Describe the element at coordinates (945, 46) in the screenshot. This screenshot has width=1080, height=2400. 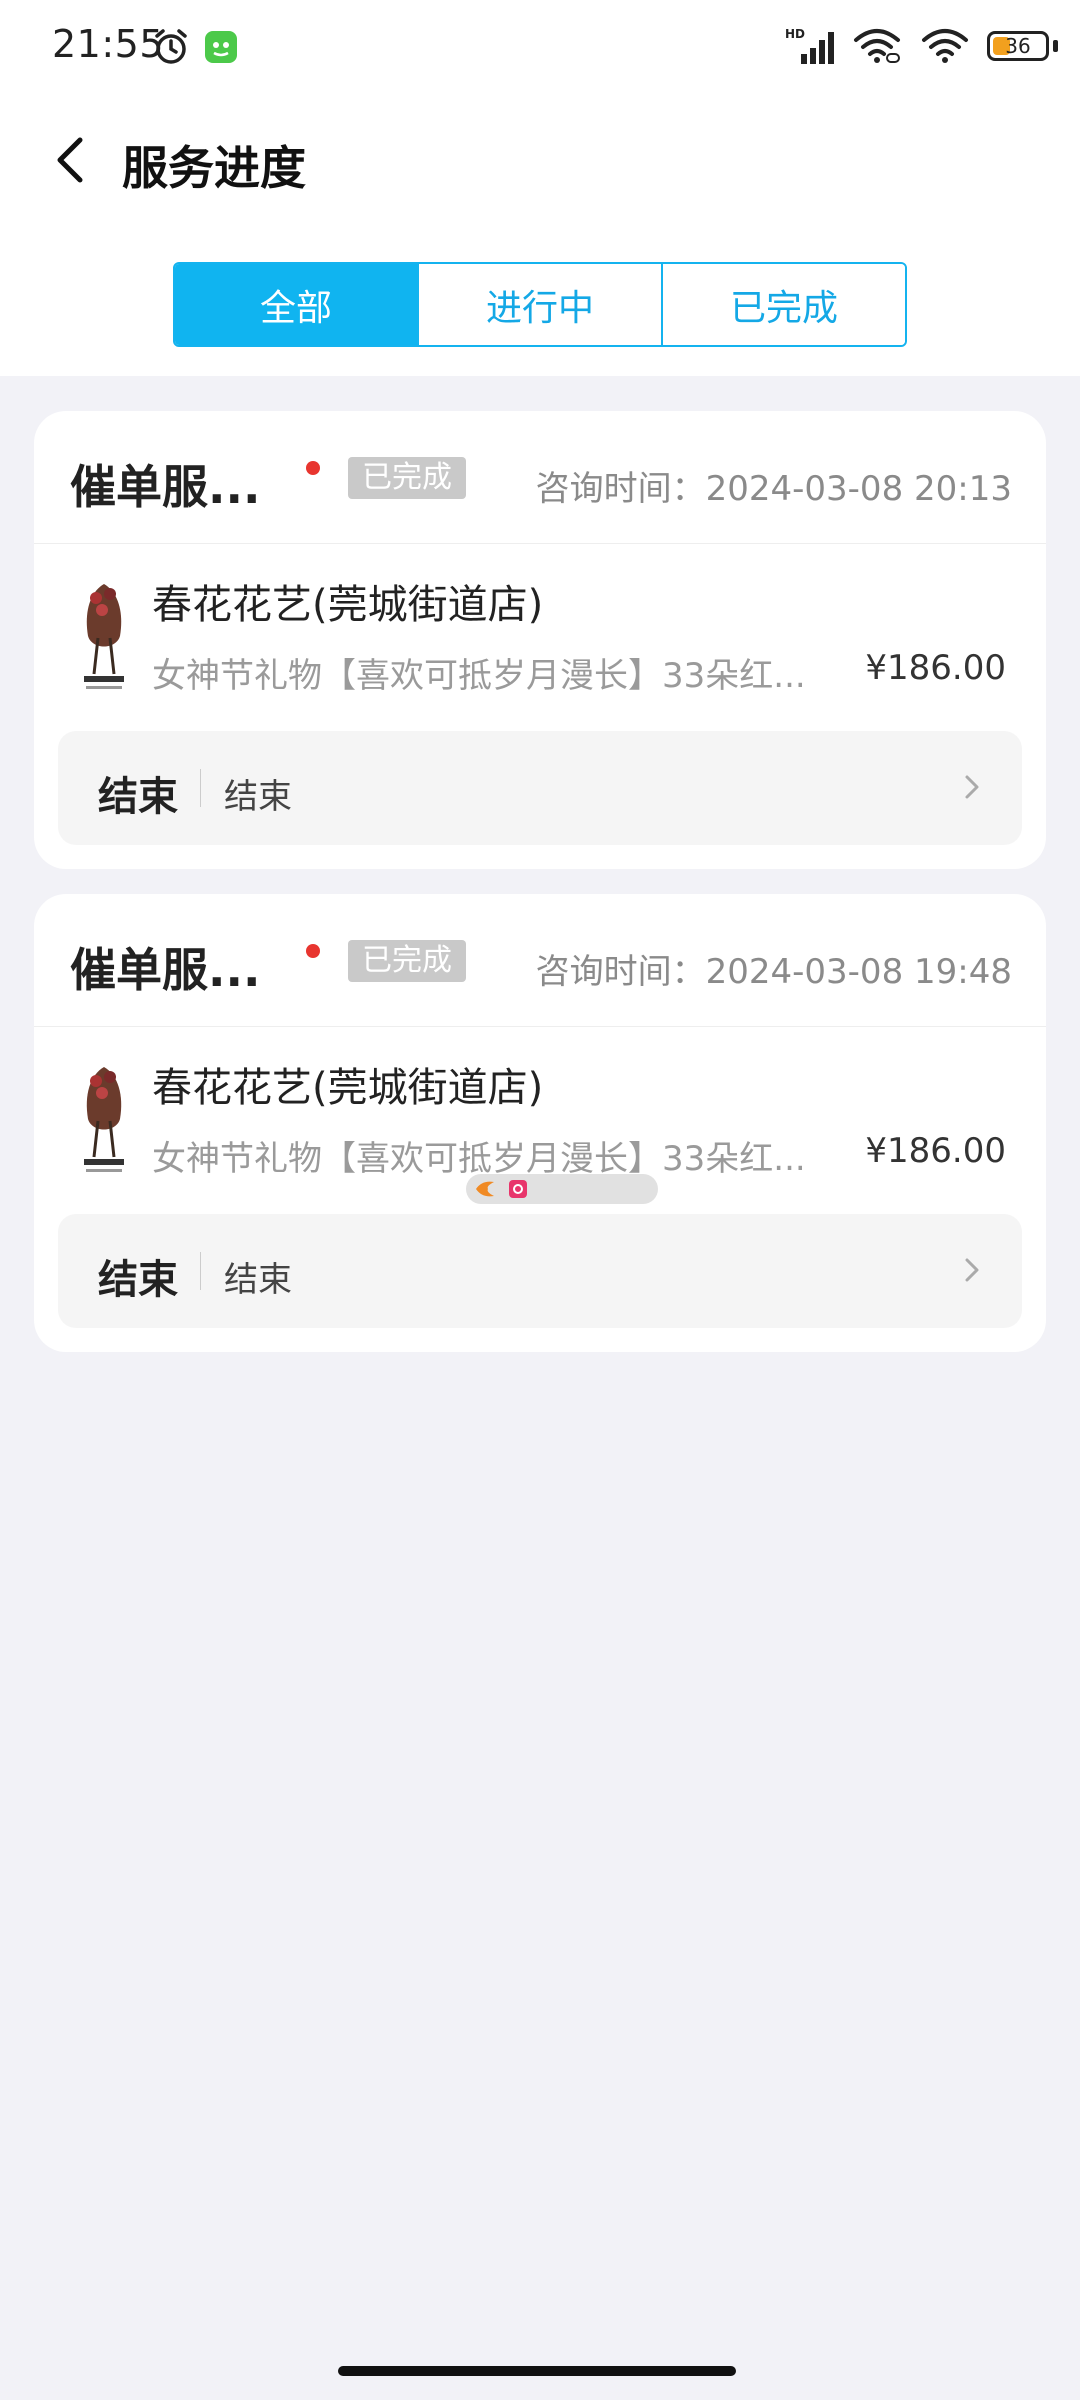
I see `wifi-icon` at that location.